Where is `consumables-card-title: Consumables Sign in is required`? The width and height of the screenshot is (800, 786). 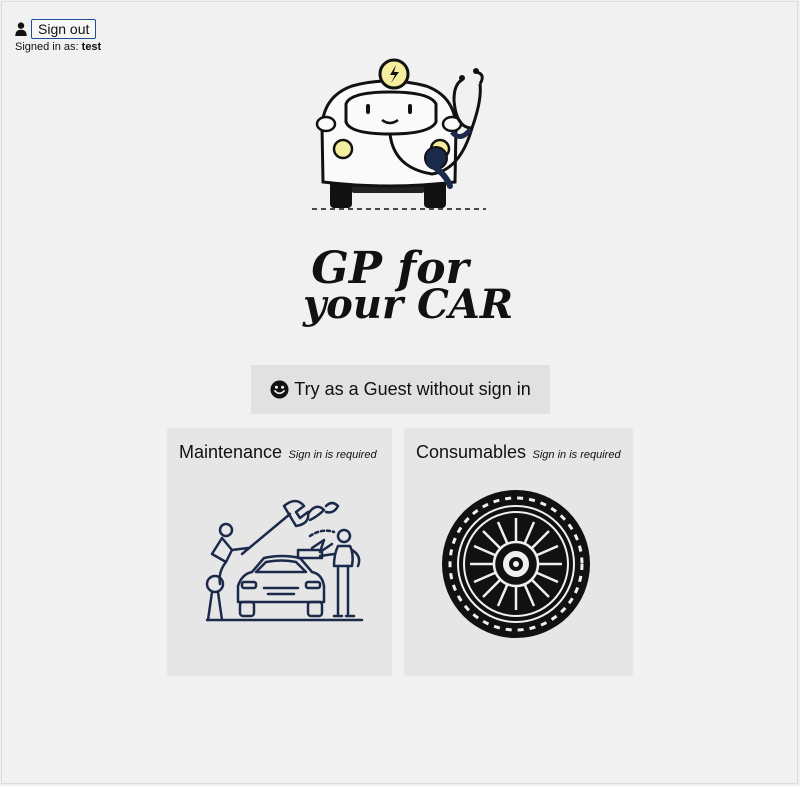 consumables-card-title: Consumables Sign in is required is located at coordinates (518, 452).